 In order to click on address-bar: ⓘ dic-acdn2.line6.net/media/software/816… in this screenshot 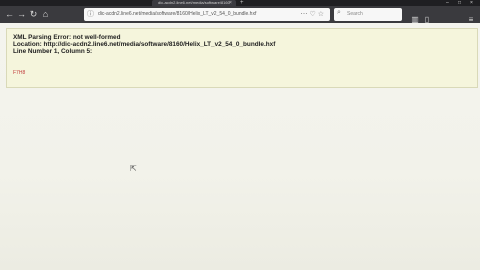, I will do `click(207, 14)`.